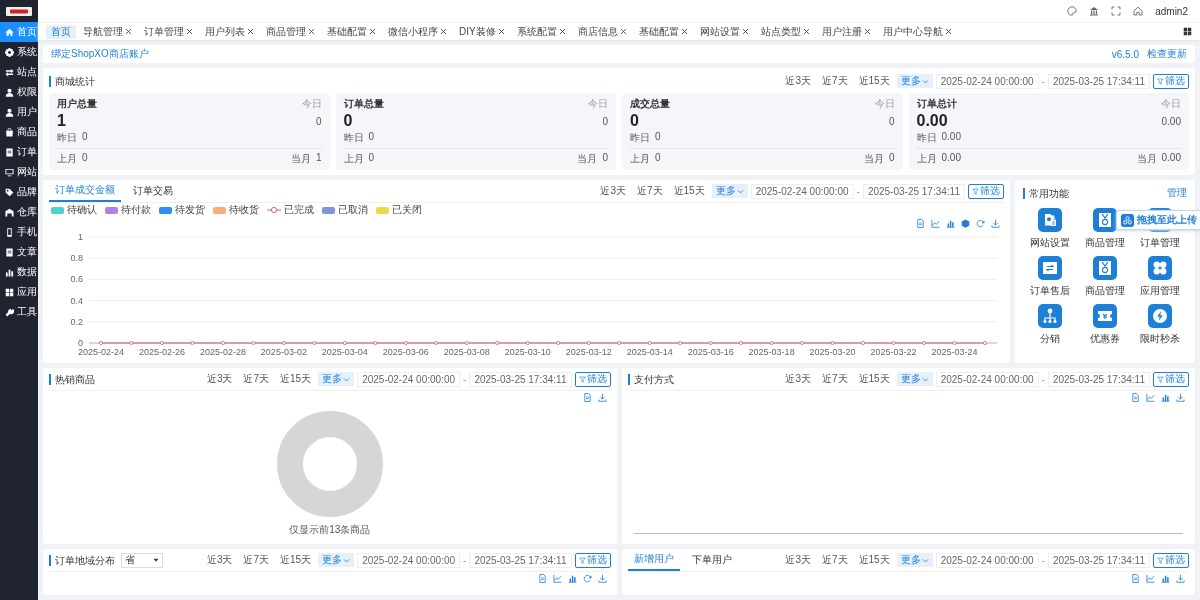  What do you see at coordinates (19, 92) in the screenshot?
I see `sidebar-item: 权限` at bounding box center [19, 92].